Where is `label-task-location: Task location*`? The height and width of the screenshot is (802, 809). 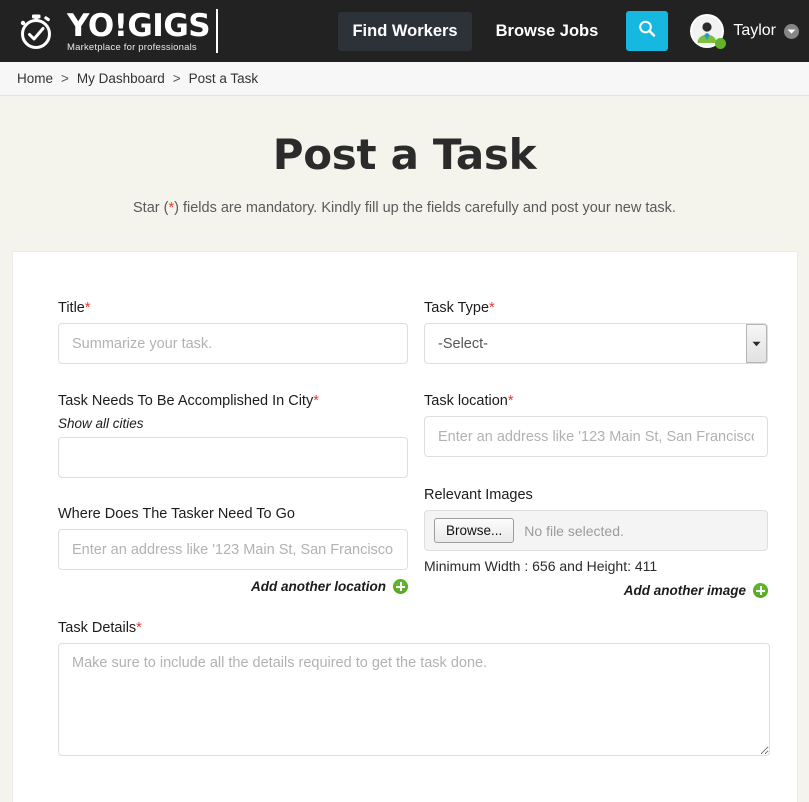 label-task-location: Task location* is located at coordinates (596, 401).